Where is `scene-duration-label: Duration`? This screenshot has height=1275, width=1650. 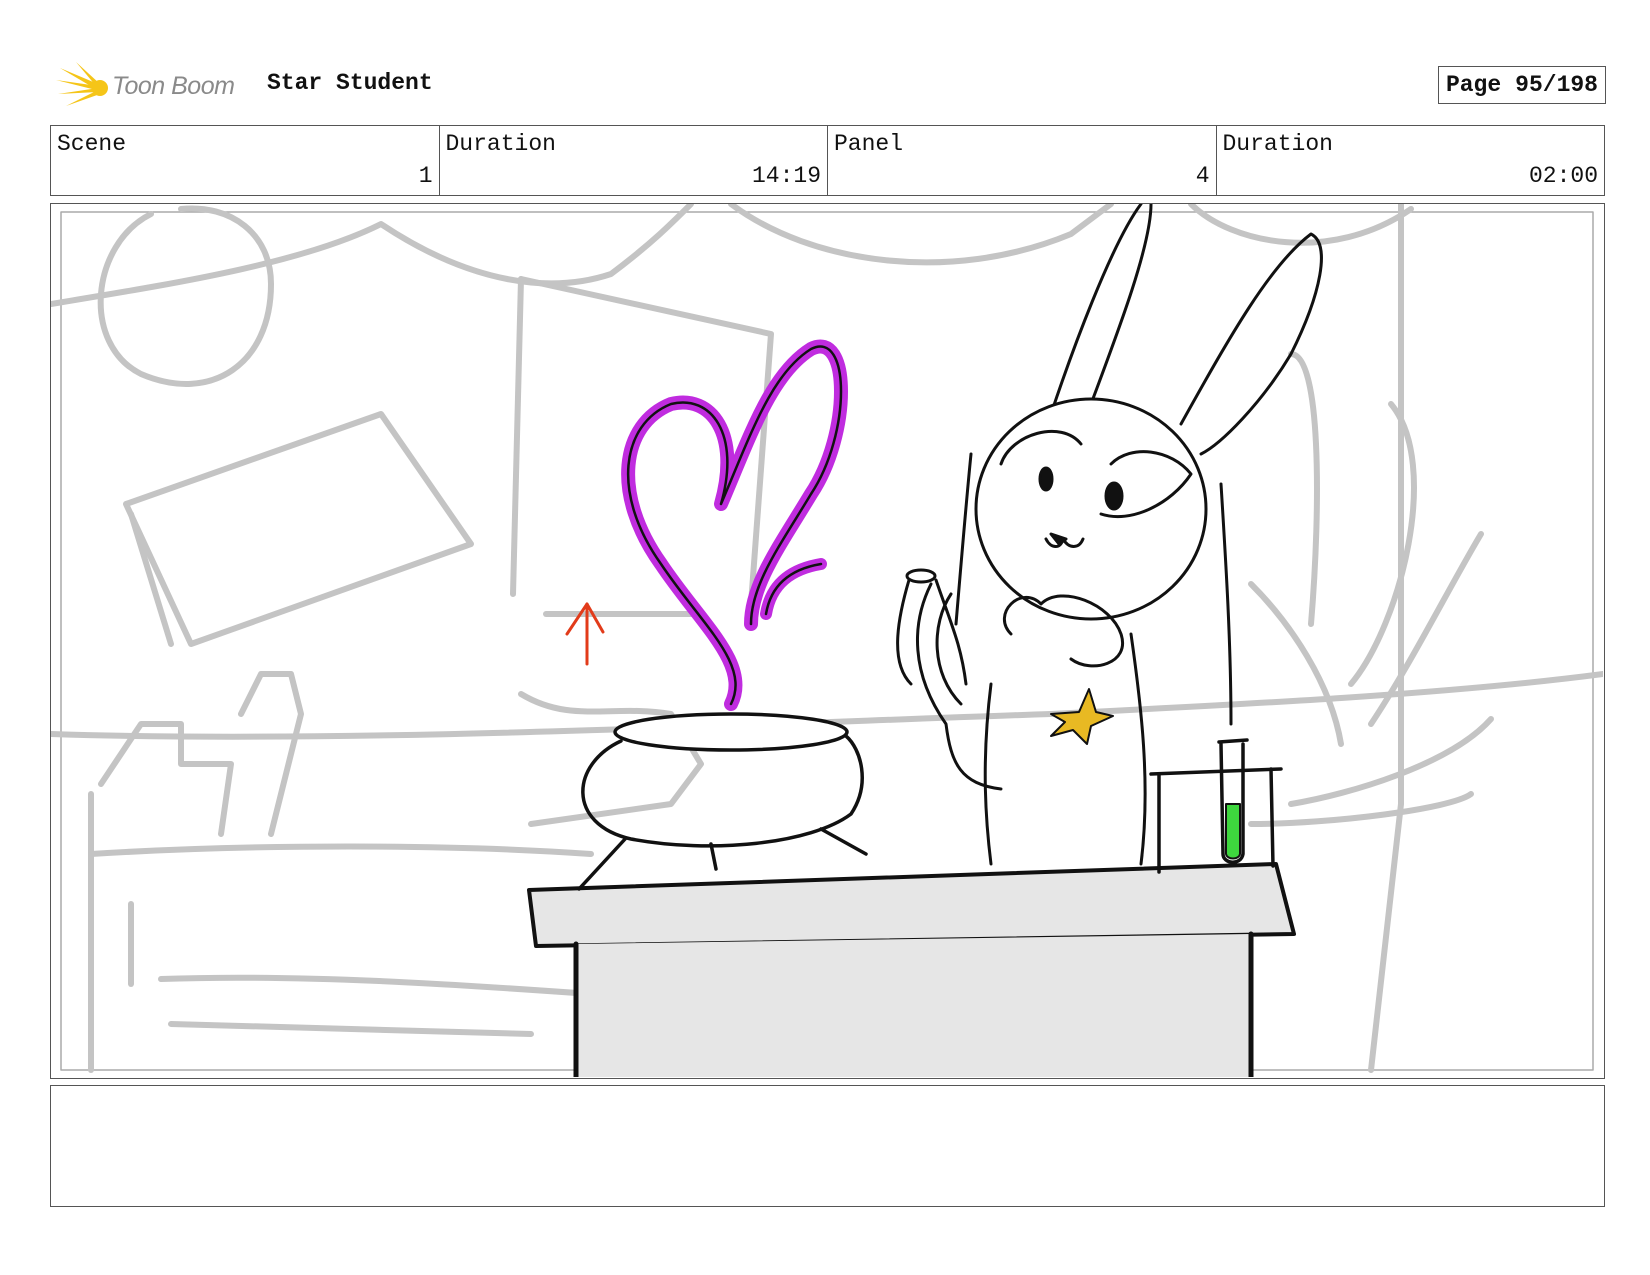
scene-duration-label: Duration is located at coordinates (500, 144).